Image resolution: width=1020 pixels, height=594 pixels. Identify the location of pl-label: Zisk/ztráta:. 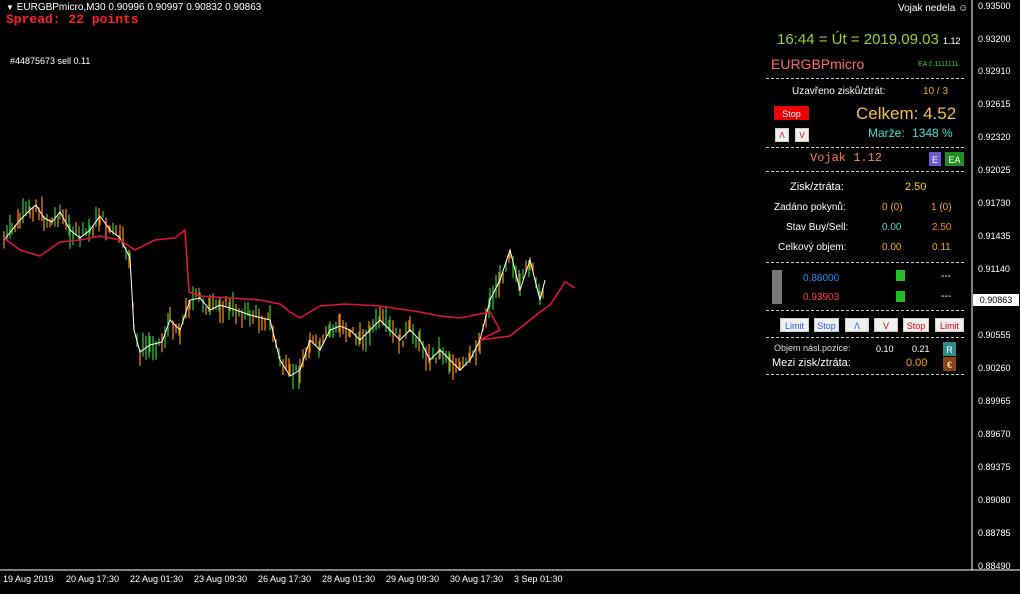
(817, 187).